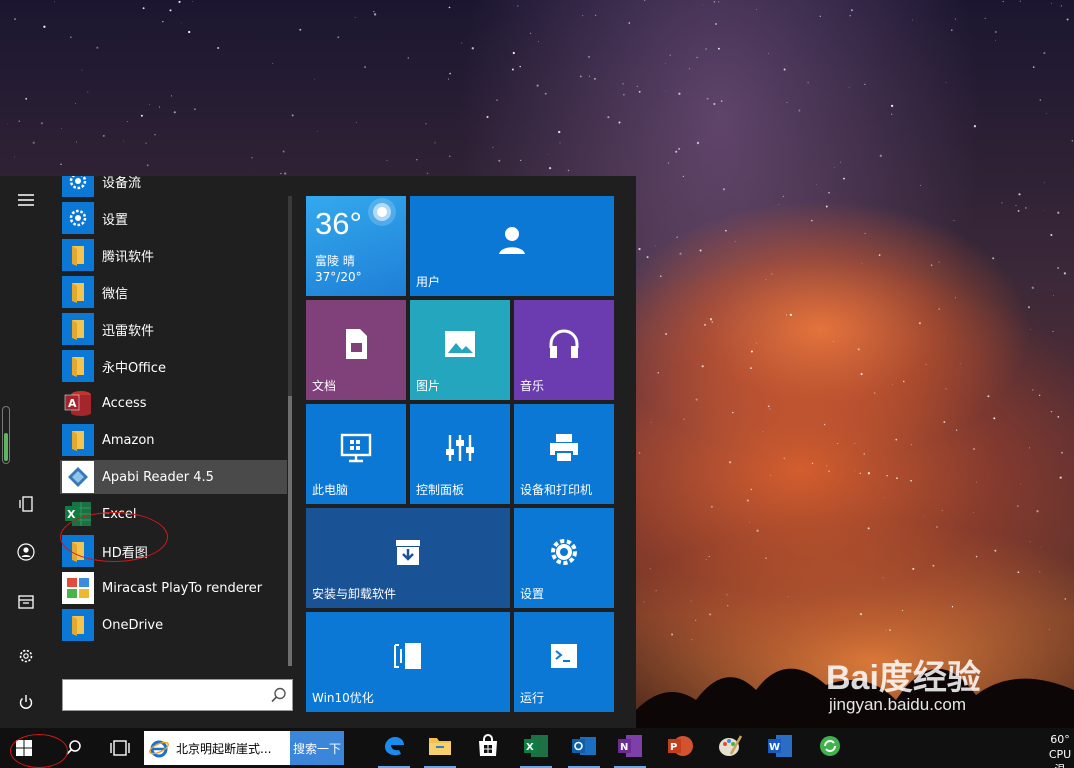 The height and width of the screenshot is (768, 1074). I want to click on power-button, so click(26, 702).